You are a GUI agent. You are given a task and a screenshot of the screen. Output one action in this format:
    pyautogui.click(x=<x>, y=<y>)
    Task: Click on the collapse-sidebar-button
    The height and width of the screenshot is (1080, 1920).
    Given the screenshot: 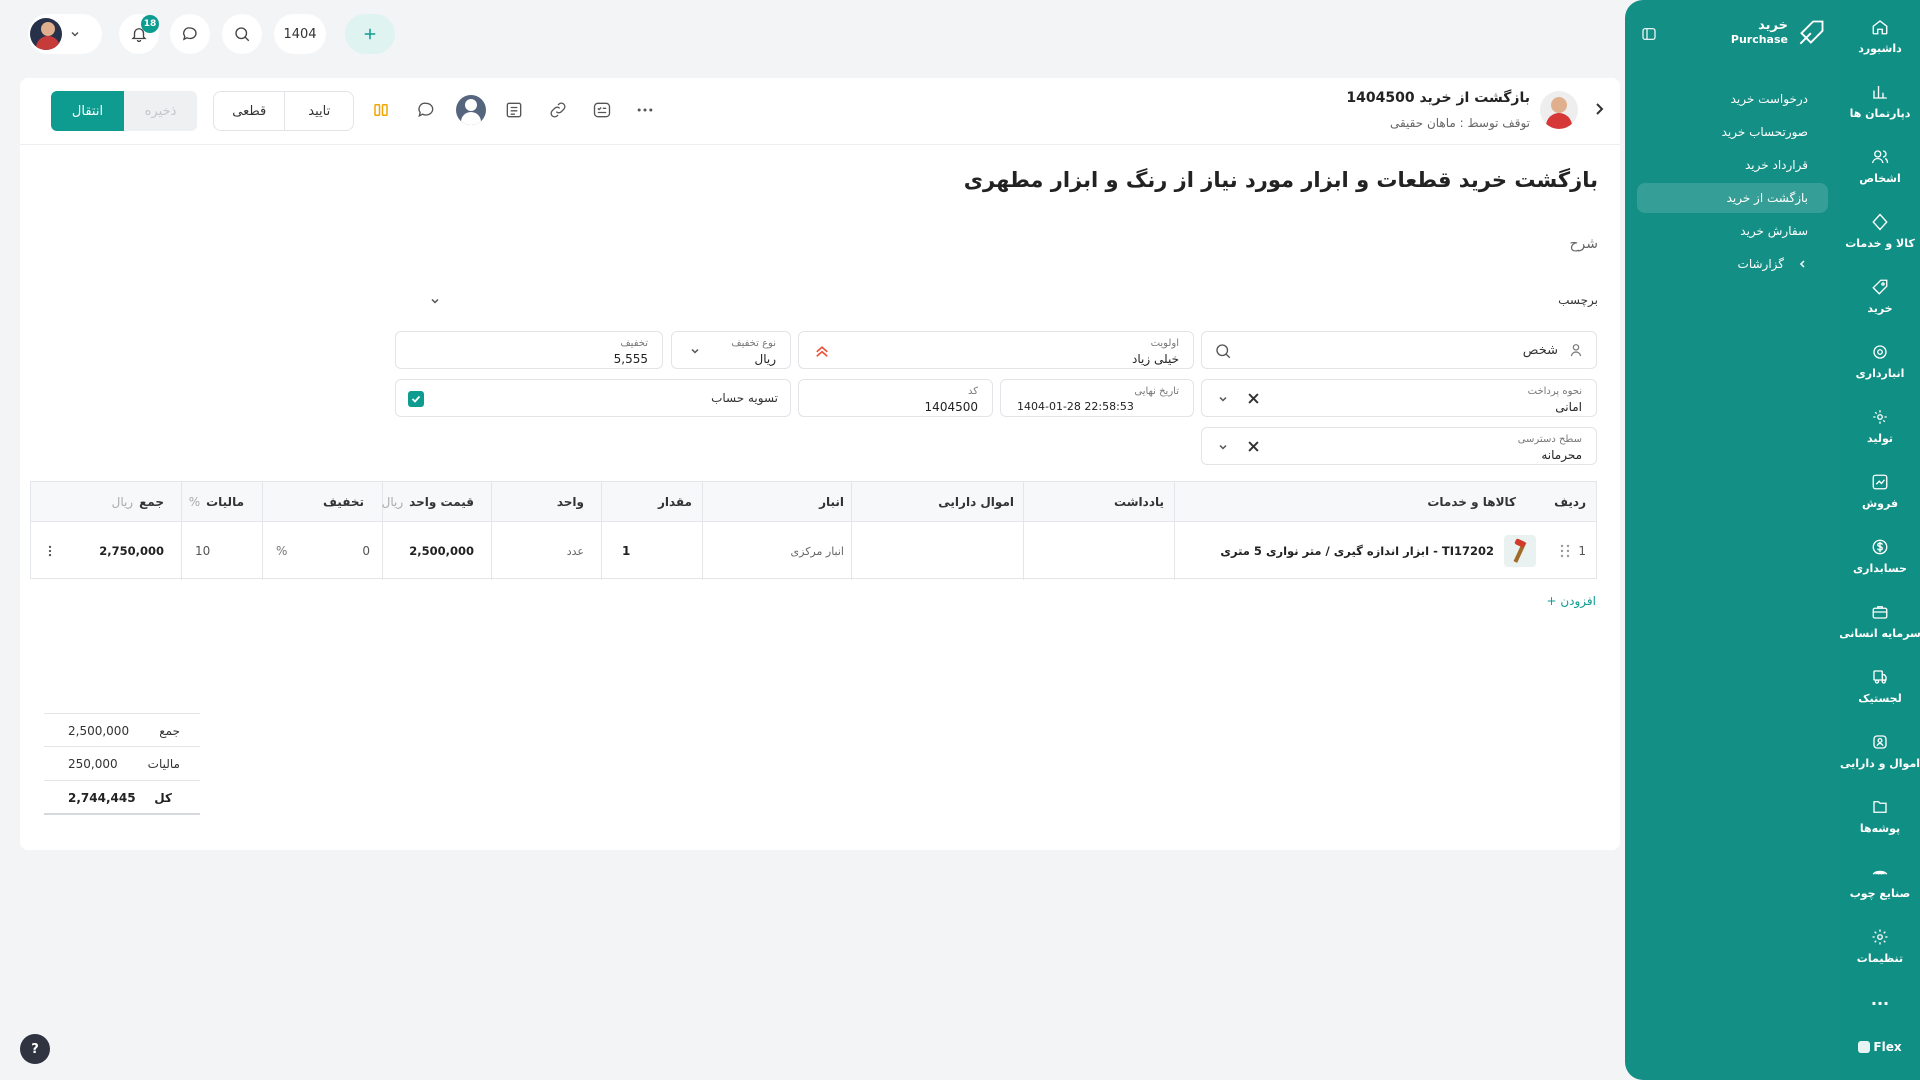 What is the action you would take?
    pyautogui.click(x=1649, y=34)
    